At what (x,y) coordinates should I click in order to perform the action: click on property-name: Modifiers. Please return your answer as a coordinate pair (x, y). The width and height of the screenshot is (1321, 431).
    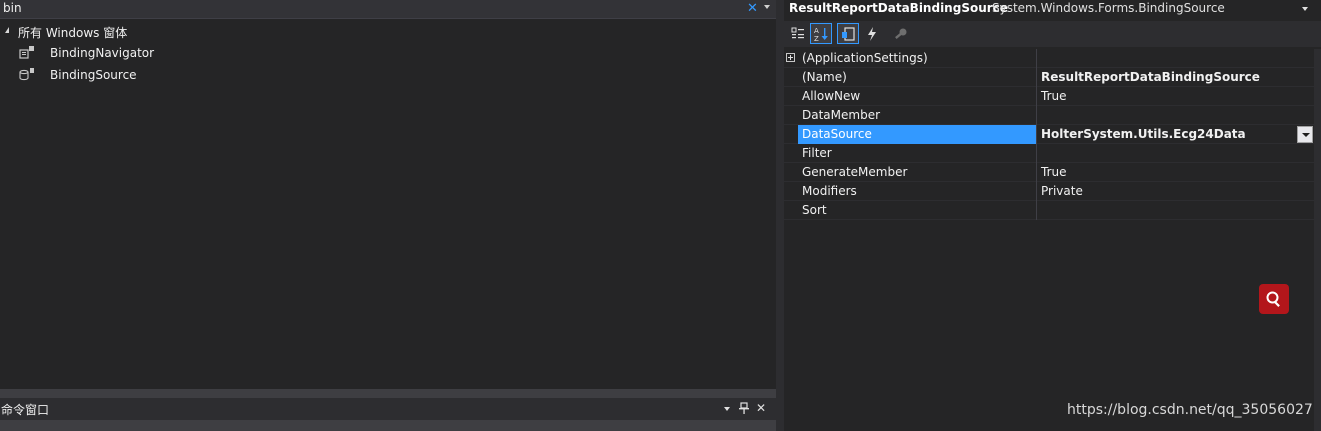
    Looking at the image, I should click on (917, 191).